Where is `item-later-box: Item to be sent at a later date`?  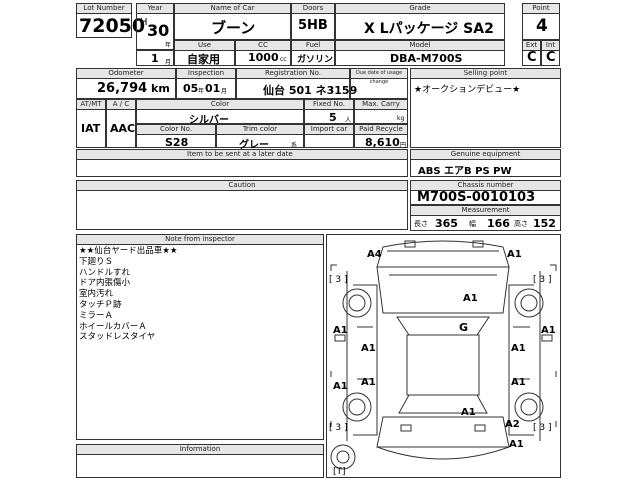 item-later-box: Item to be sent at a later date is located at coordinates (242, 163).